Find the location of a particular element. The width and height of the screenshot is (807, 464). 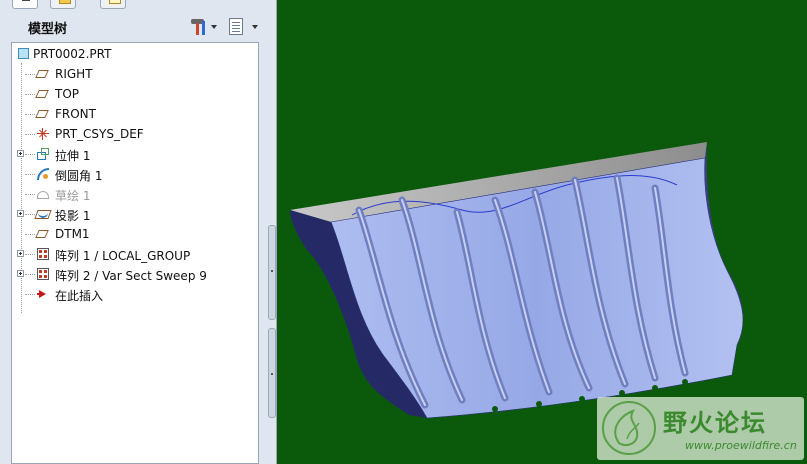

tab-favorites is located at coordinates (113, 4).